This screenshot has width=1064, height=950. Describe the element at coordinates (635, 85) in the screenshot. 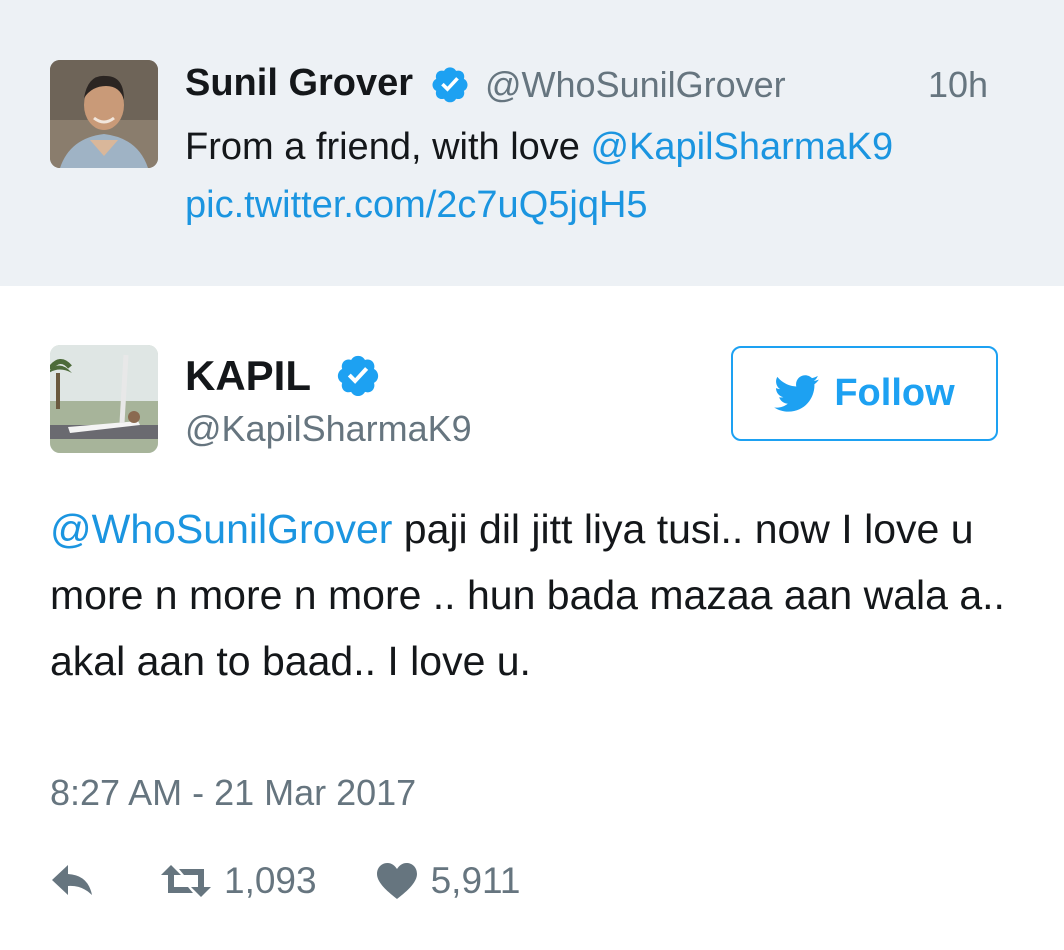

I see `quoted-handle: @WhoSunilGrover` at that location.